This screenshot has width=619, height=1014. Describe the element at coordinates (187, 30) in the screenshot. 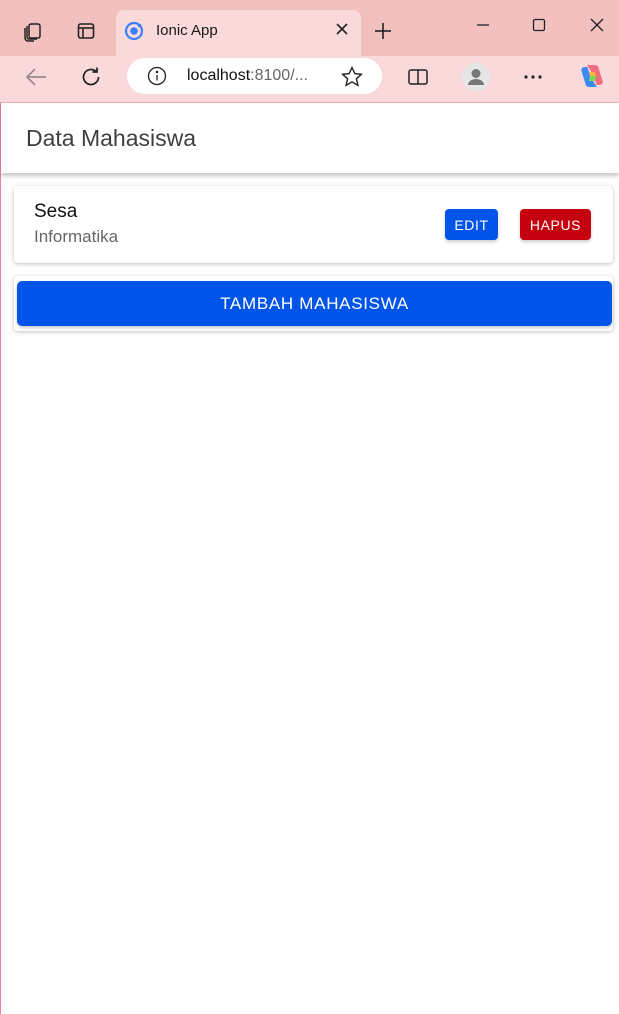

I see `tab-title: Ionic App` at that location.